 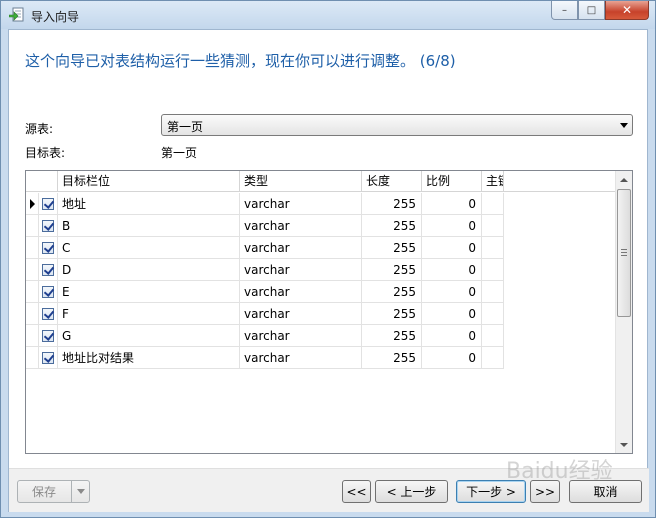 I want to click on source-table-select: 第一页, so click(x=397, y=125).